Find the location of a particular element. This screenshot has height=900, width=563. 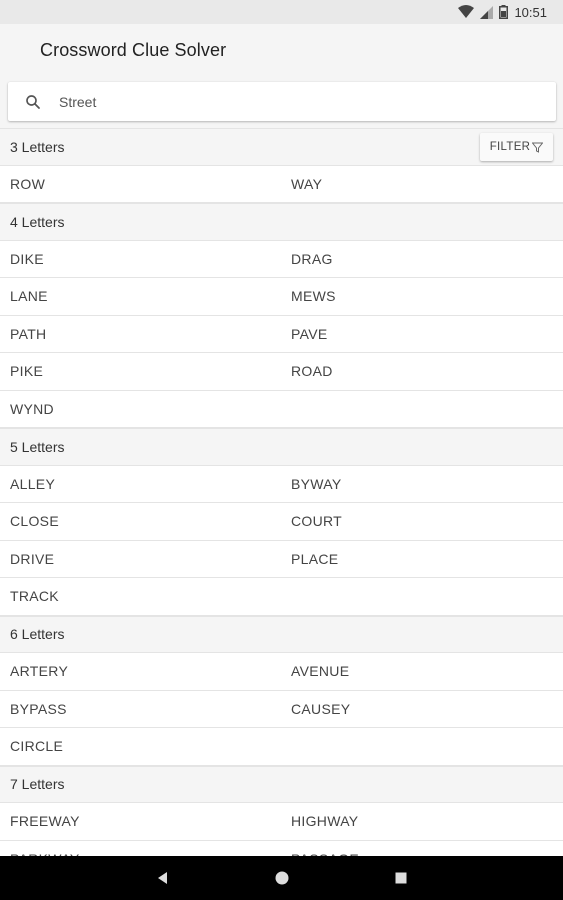

section-header-label: 5 Letters is located at coordinates (37, 446).